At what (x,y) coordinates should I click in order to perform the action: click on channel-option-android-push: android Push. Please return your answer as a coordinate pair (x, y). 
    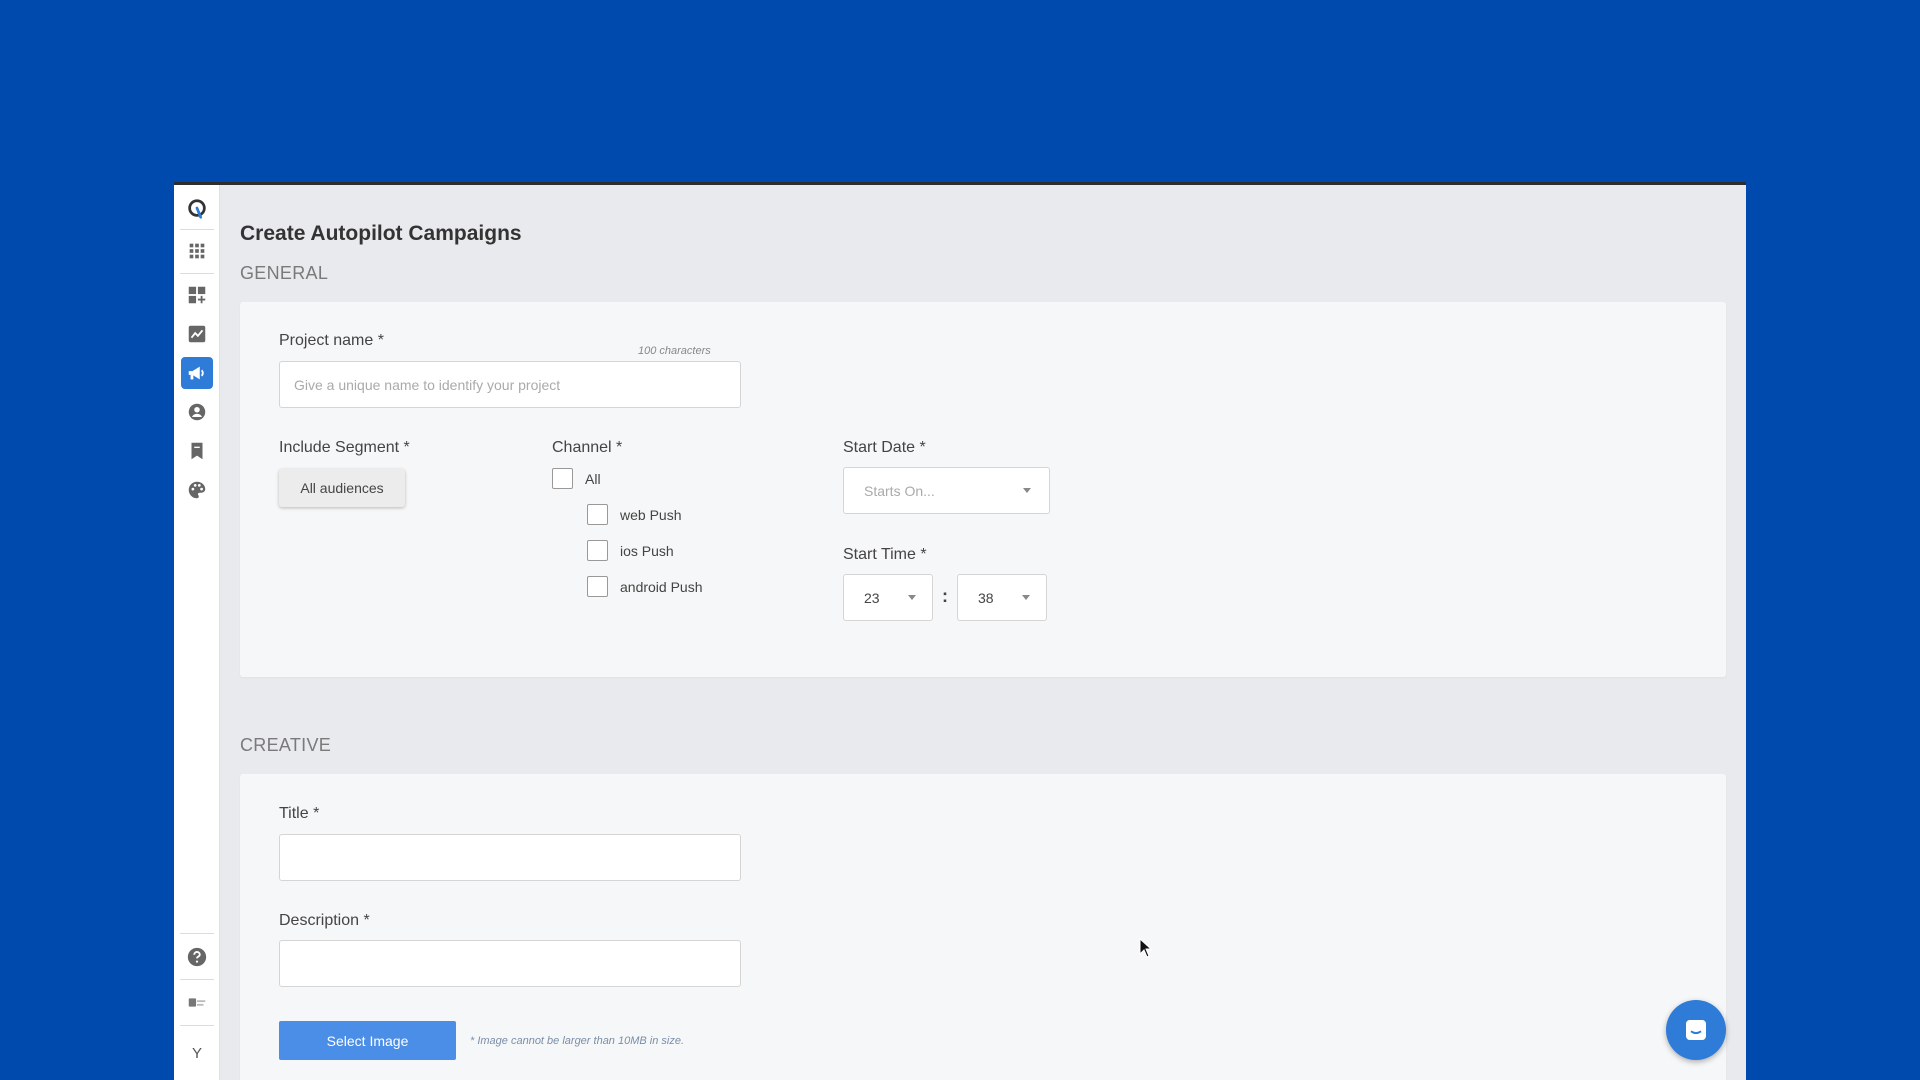
    Looking at the image, I should click on (645, 586).